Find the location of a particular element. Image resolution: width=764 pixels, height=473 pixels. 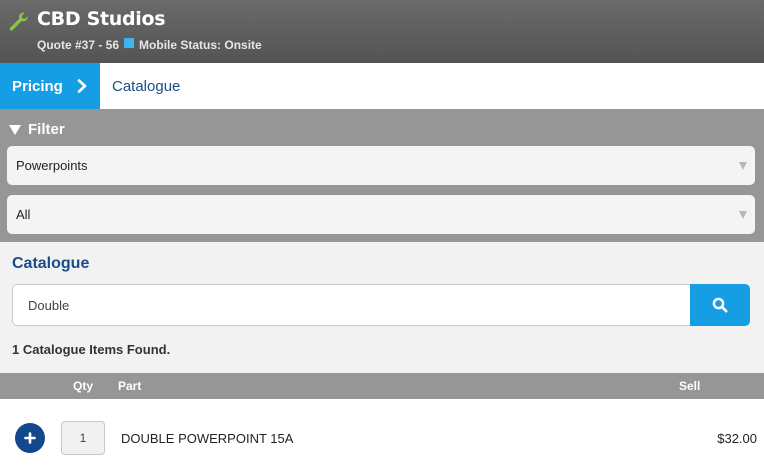

search-input is located at coordinates (351, 305).